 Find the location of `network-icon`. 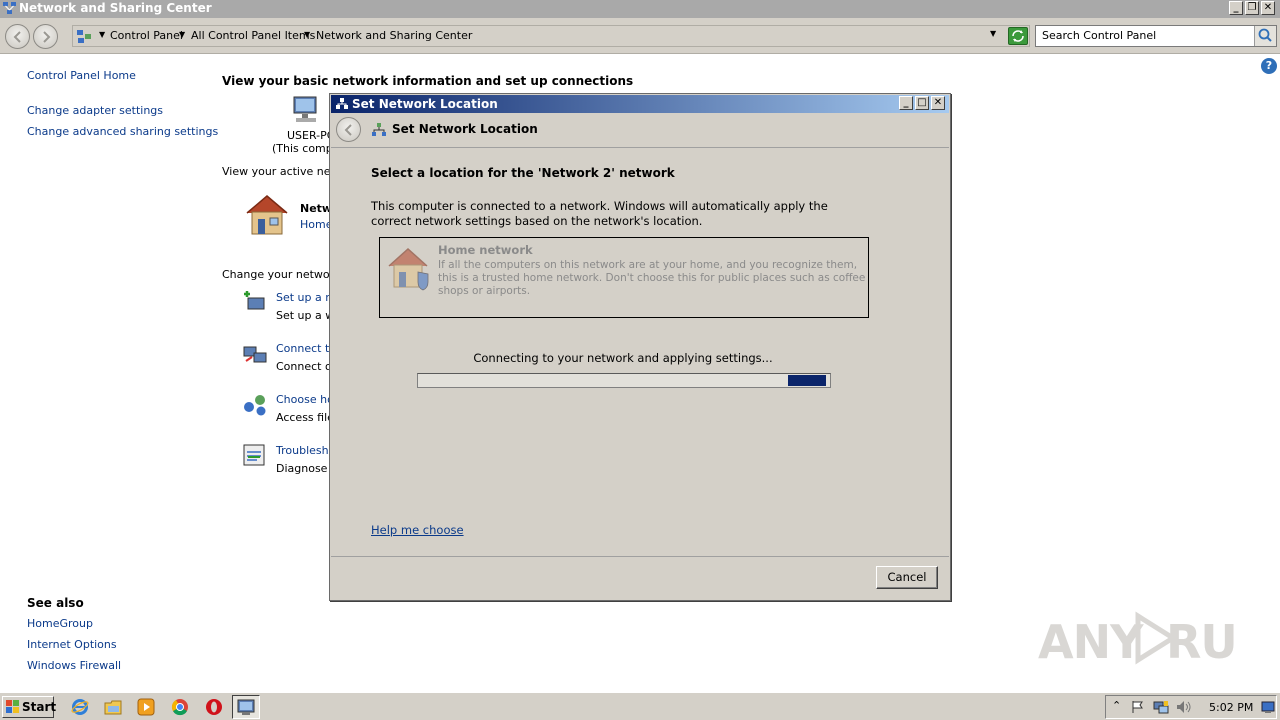

network-icon is located at coordinates (342, 103).